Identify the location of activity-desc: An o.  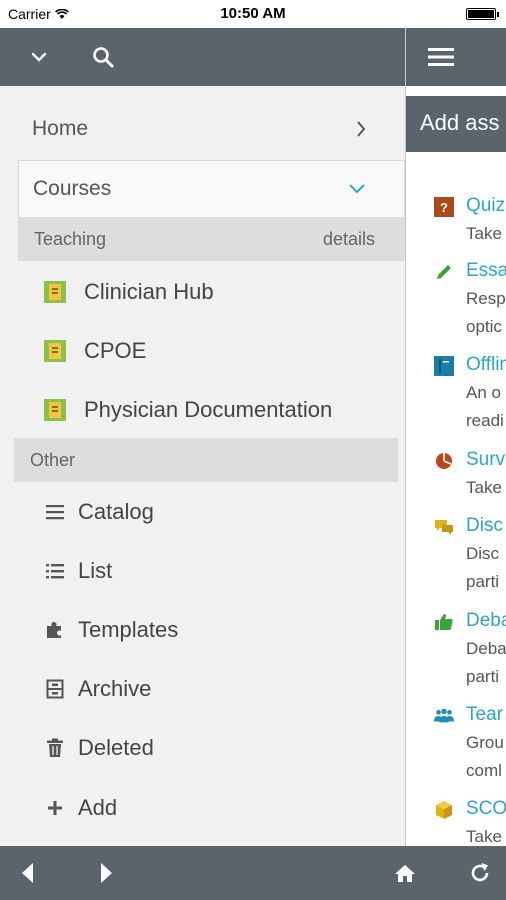
(483, 392).